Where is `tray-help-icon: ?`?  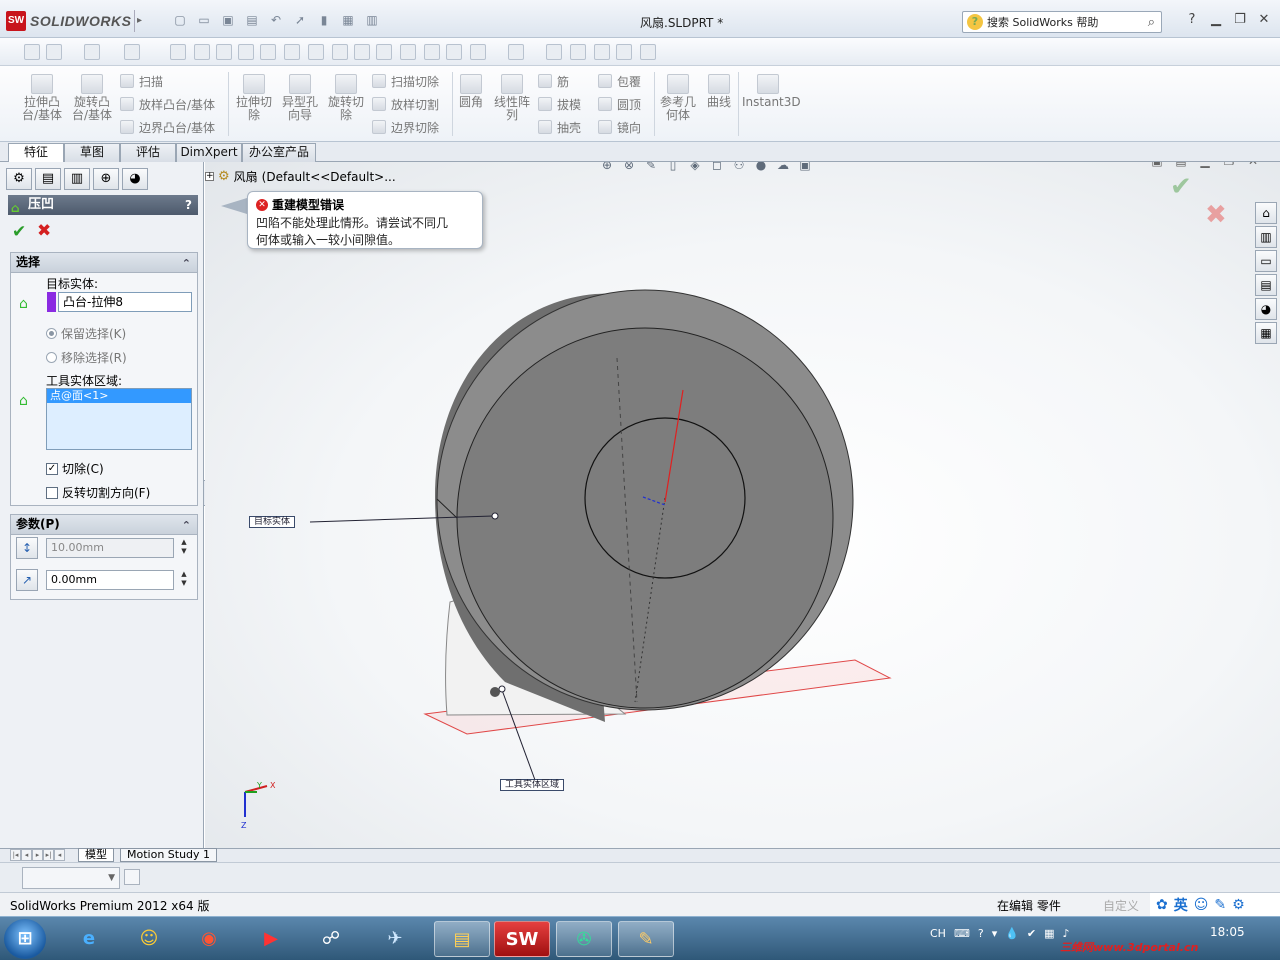
tray-help-icon: ? is located at coordinates (981, 933).